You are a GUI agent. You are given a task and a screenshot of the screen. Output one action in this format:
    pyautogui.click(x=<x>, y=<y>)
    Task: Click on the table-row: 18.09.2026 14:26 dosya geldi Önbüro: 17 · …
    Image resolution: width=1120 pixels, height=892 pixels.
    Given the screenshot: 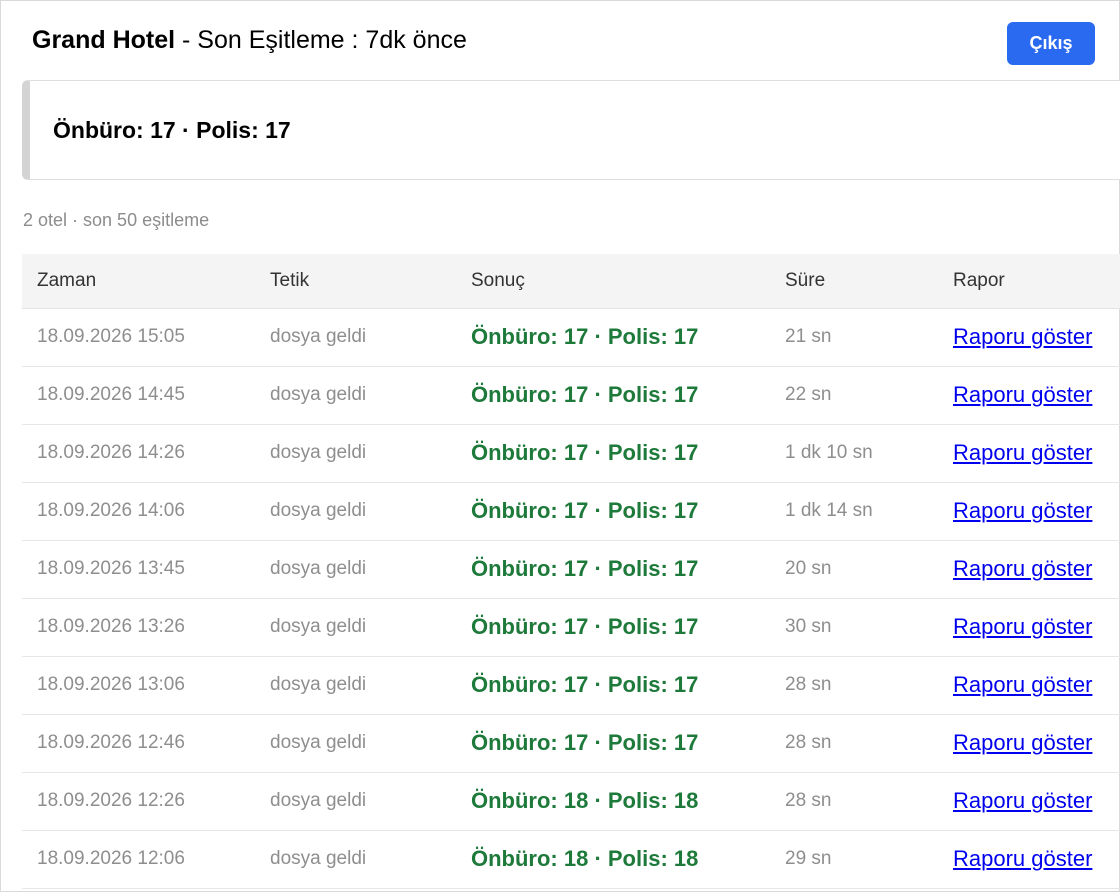 What is the action you would take?
    pyautogui.click(x=571, y=453)
    